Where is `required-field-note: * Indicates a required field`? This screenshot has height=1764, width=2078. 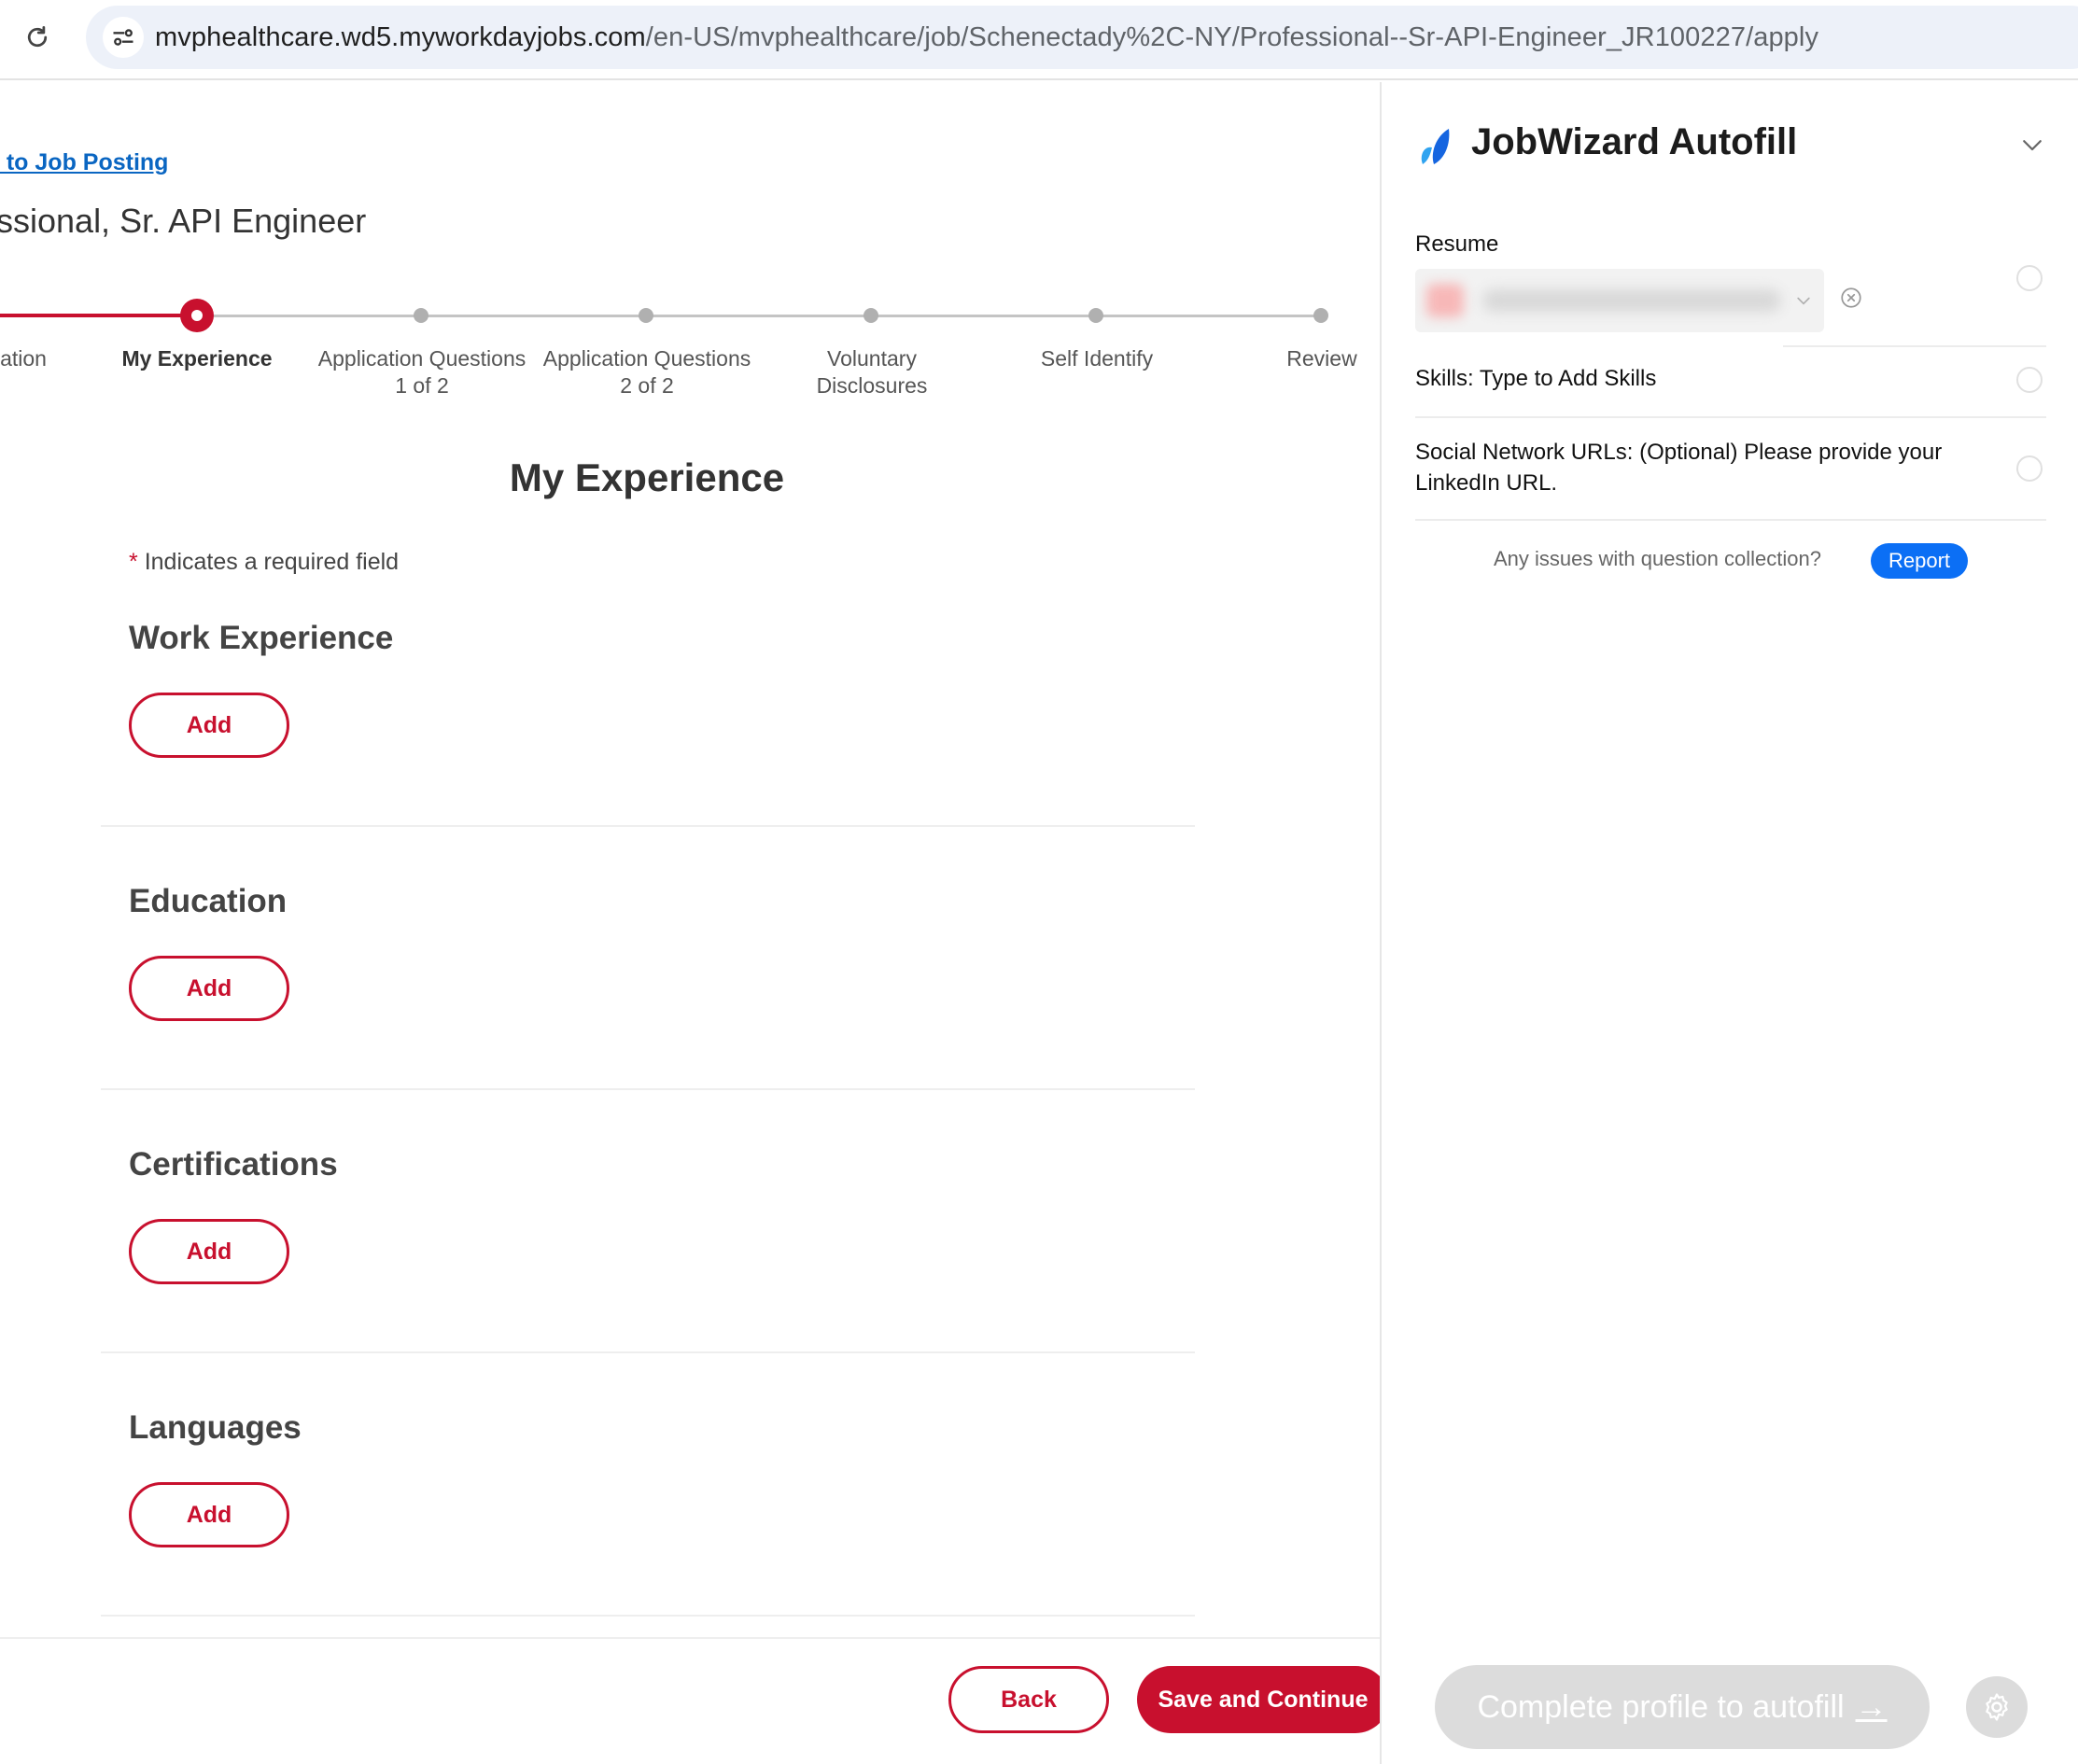 required-field-note: * Indicates a required field is located at coordinates (264, 562).